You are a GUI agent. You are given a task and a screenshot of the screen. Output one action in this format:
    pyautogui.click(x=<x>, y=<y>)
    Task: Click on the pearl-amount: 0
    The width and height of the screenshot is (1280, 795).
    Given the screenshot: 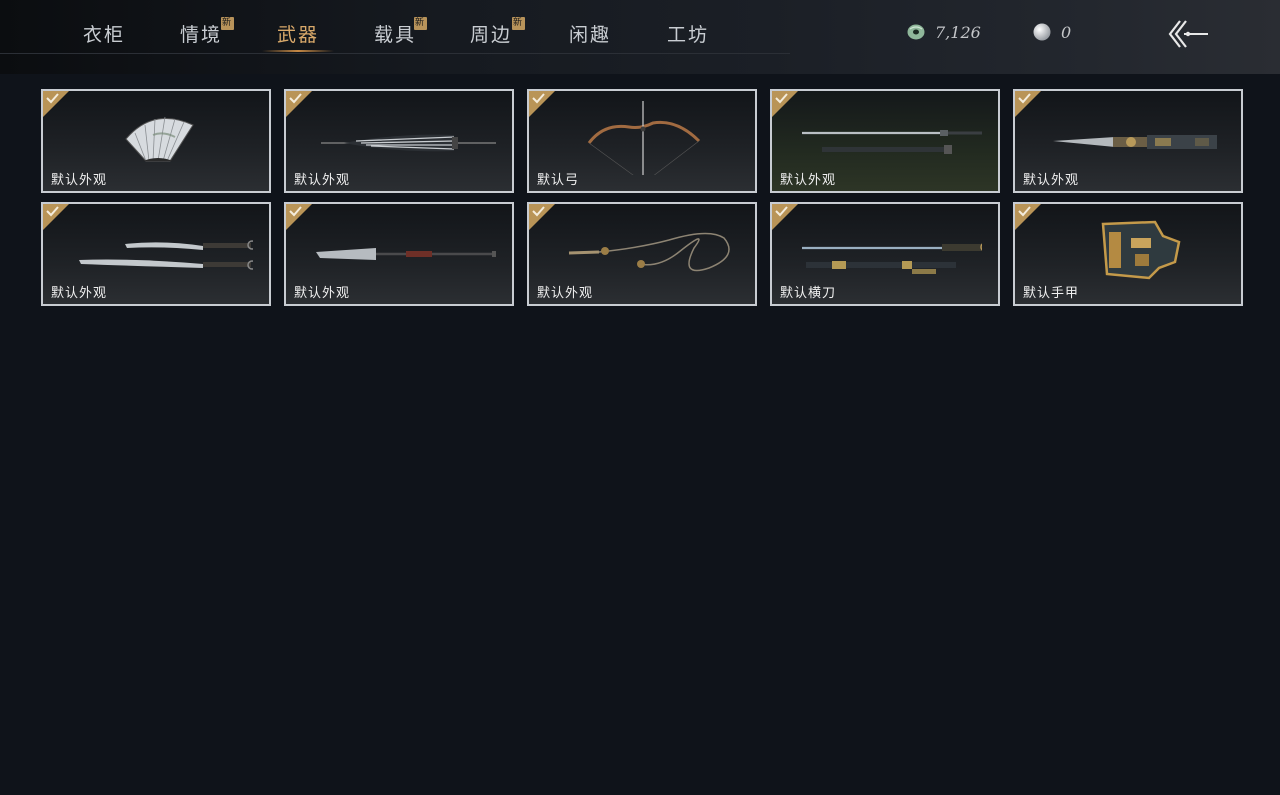 What is the action you would take?
    pyautogui.click(x=1066, y=32)
    